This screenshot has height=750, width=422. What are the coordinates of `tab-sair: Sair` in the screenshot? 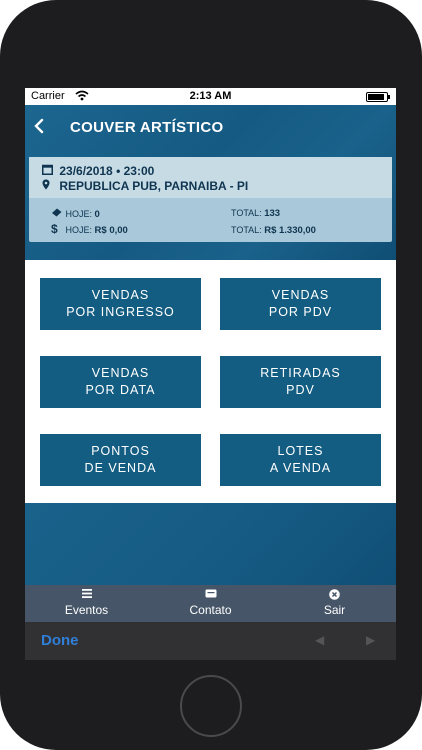 It's located at (334, 603).